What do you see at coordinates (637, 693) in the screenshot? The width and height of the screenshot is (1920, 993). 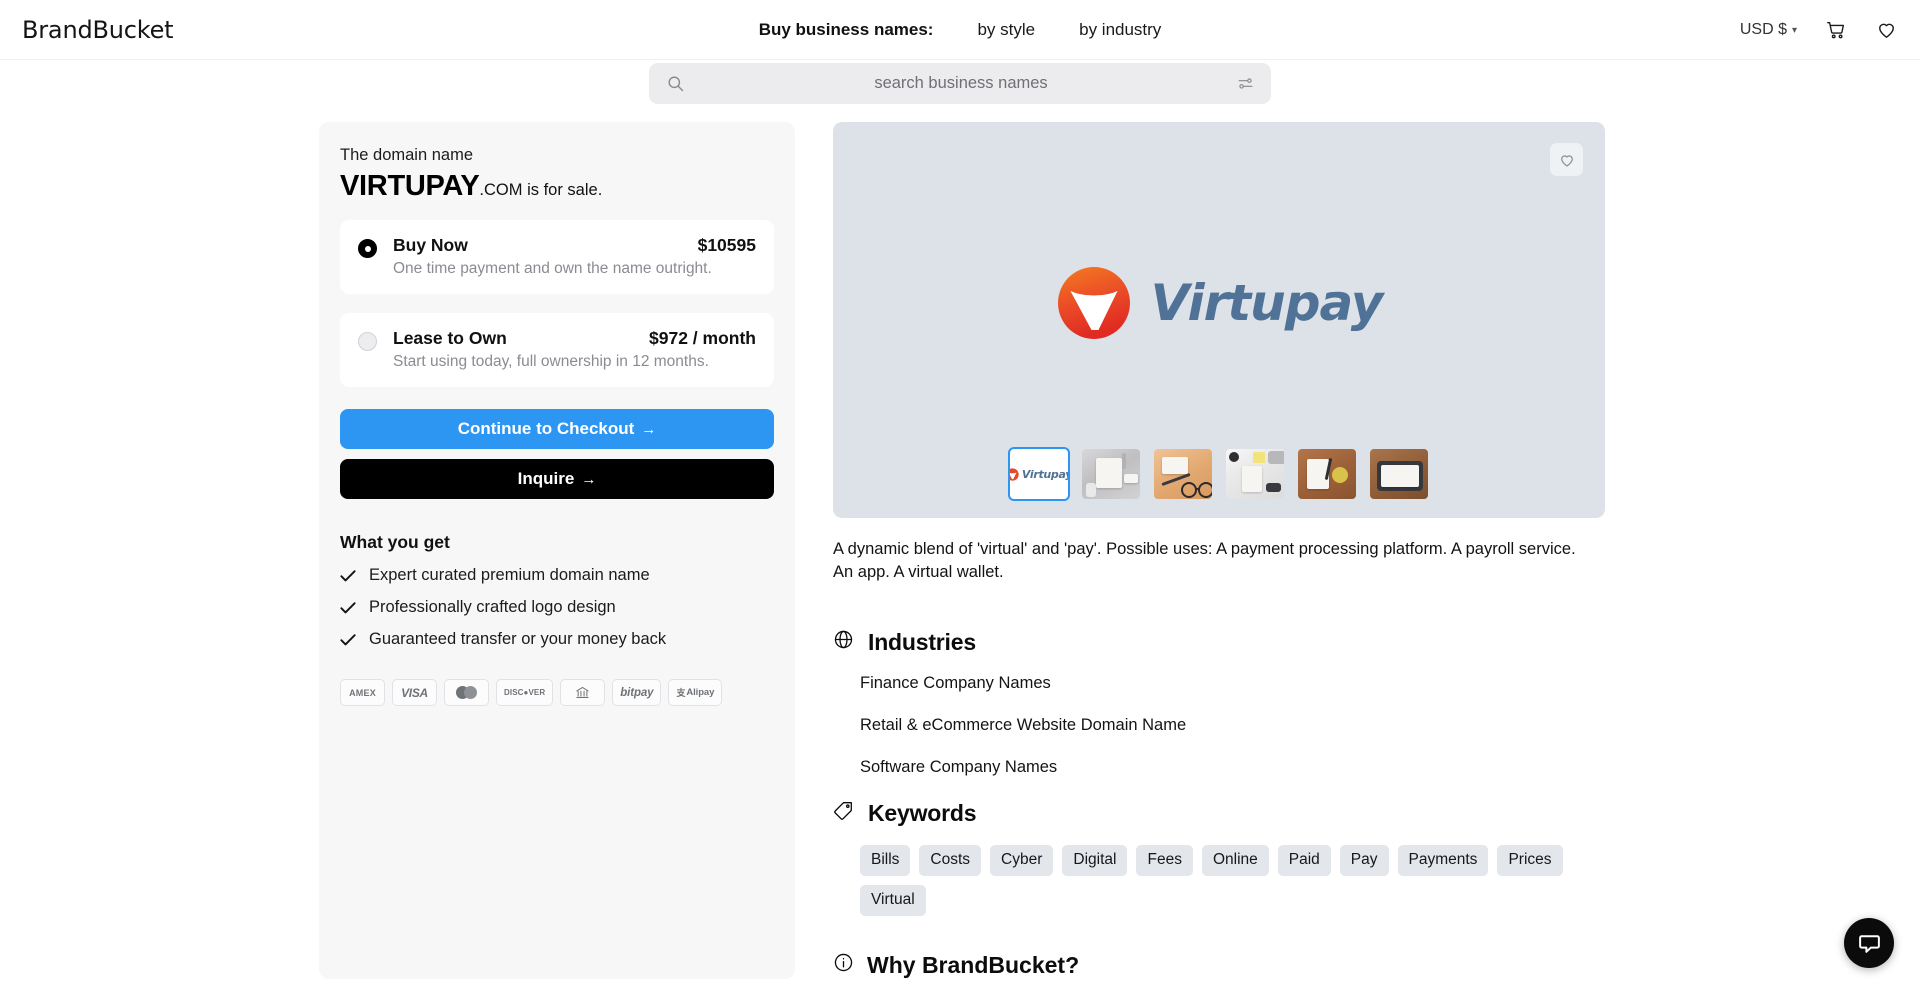 I see `payment-bitpay-icon: bitpay` at bounding box center [637, 693].